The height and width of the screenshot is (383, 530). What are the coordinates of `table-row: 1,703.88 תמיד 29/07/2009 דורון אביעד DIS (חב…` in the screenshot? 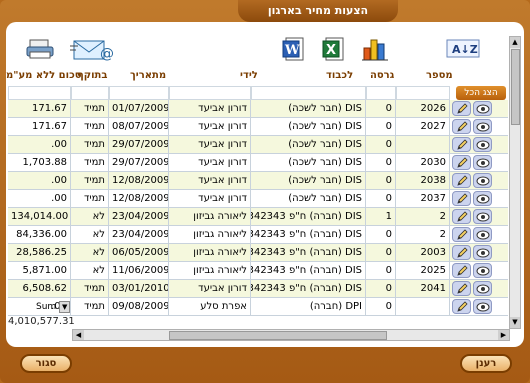 It's located at (258, 163).